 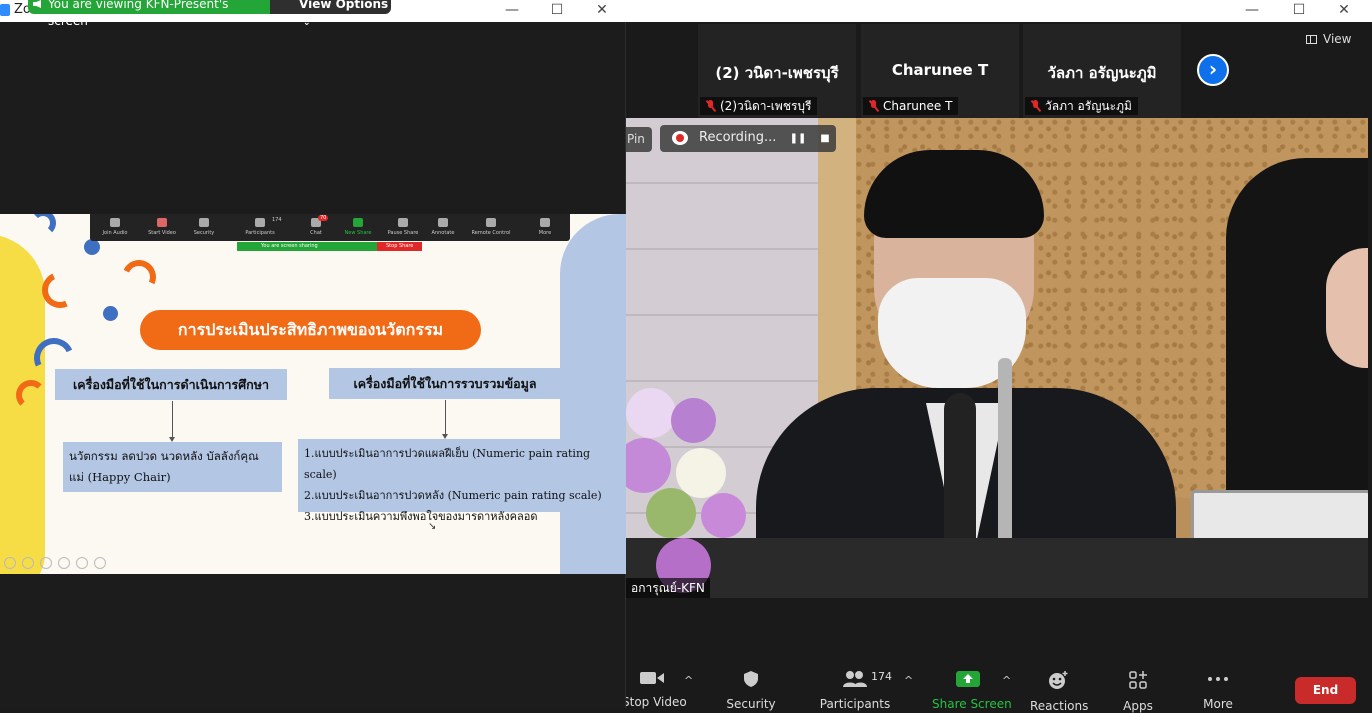 What do you see at coordinates (512, 11) in the screenshot?
I see `share-minimize-button: —` at bounding box center [512, 11].